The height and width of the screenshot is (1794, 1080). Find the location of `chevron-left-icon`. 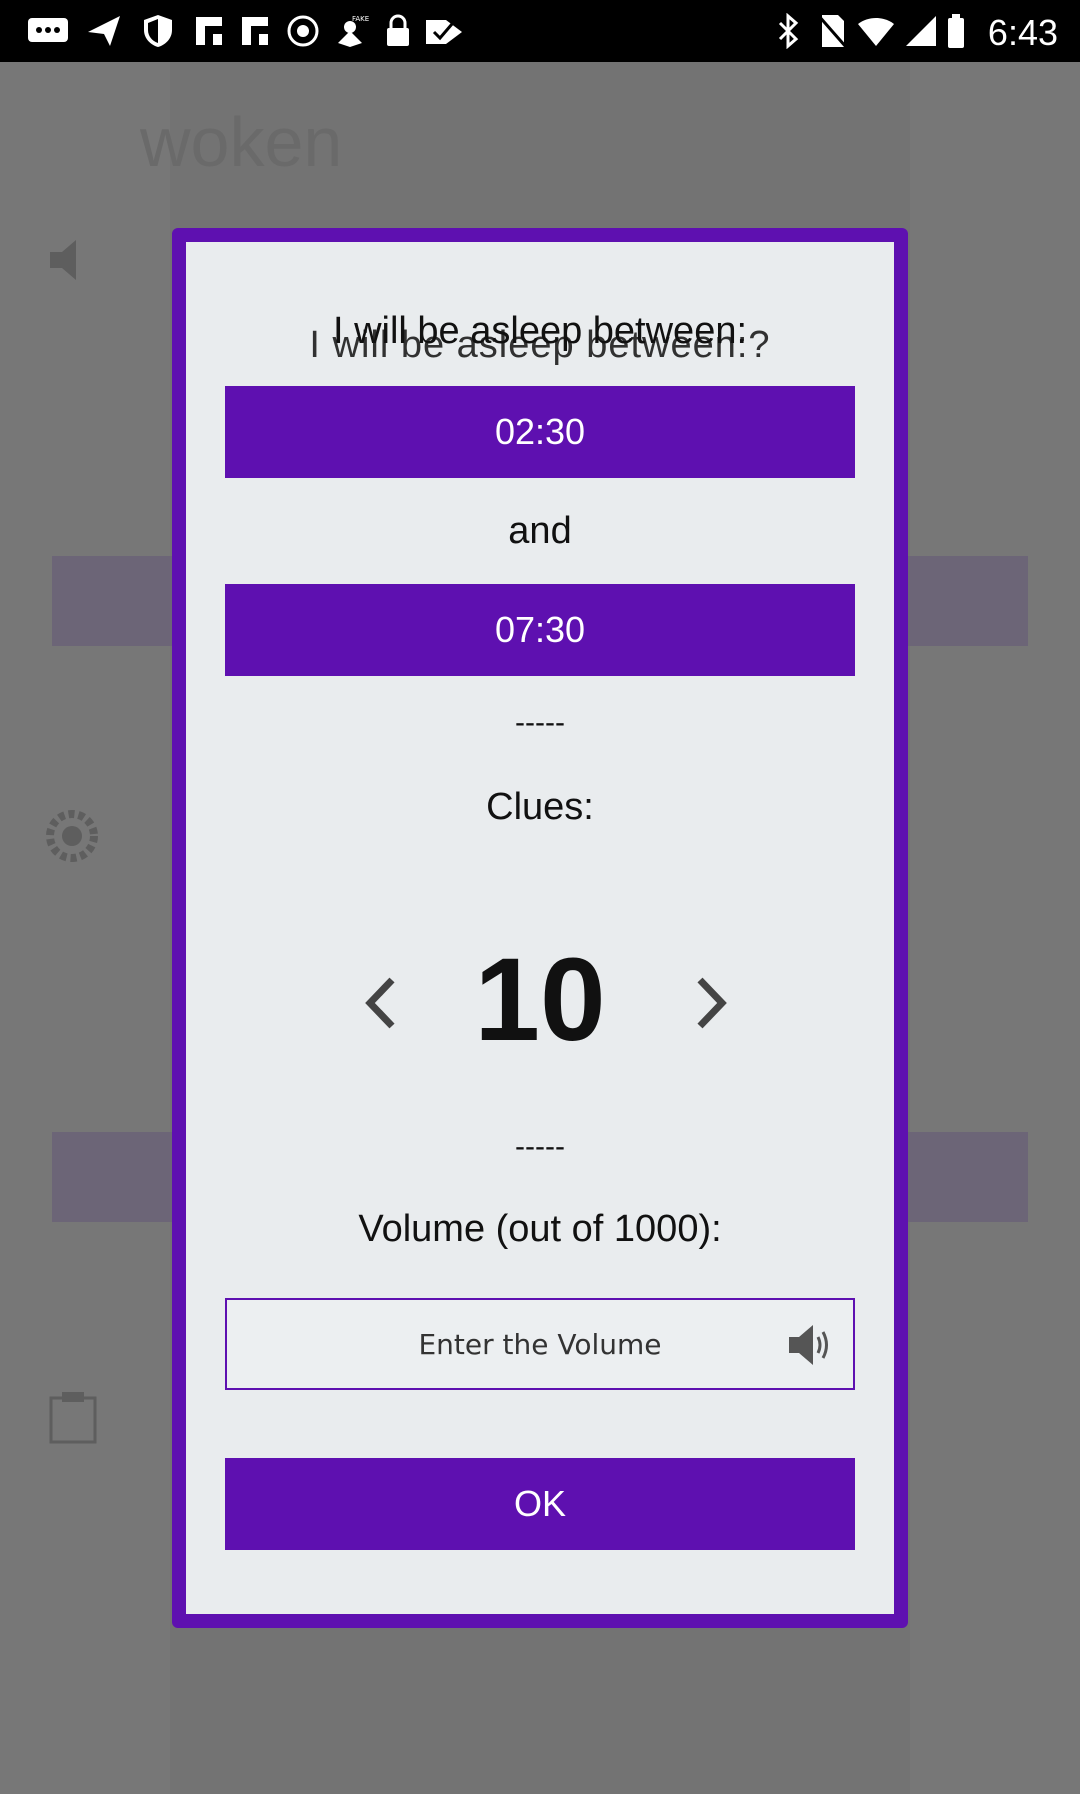

chevron-left-icon is located at coordinates (381, 1003).